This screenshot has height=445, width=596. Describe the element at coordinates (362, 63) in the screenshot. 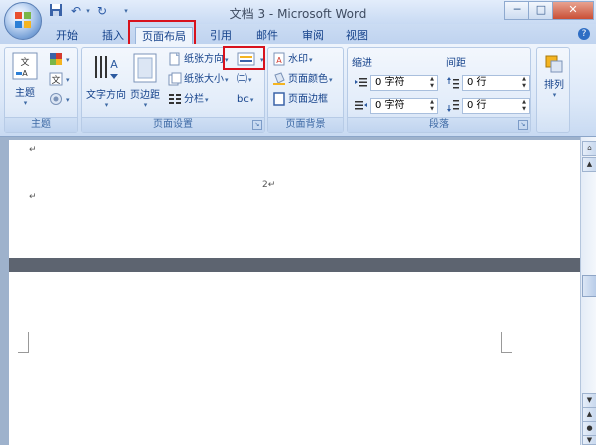

I see `indent-heading: 缩进` at that location.